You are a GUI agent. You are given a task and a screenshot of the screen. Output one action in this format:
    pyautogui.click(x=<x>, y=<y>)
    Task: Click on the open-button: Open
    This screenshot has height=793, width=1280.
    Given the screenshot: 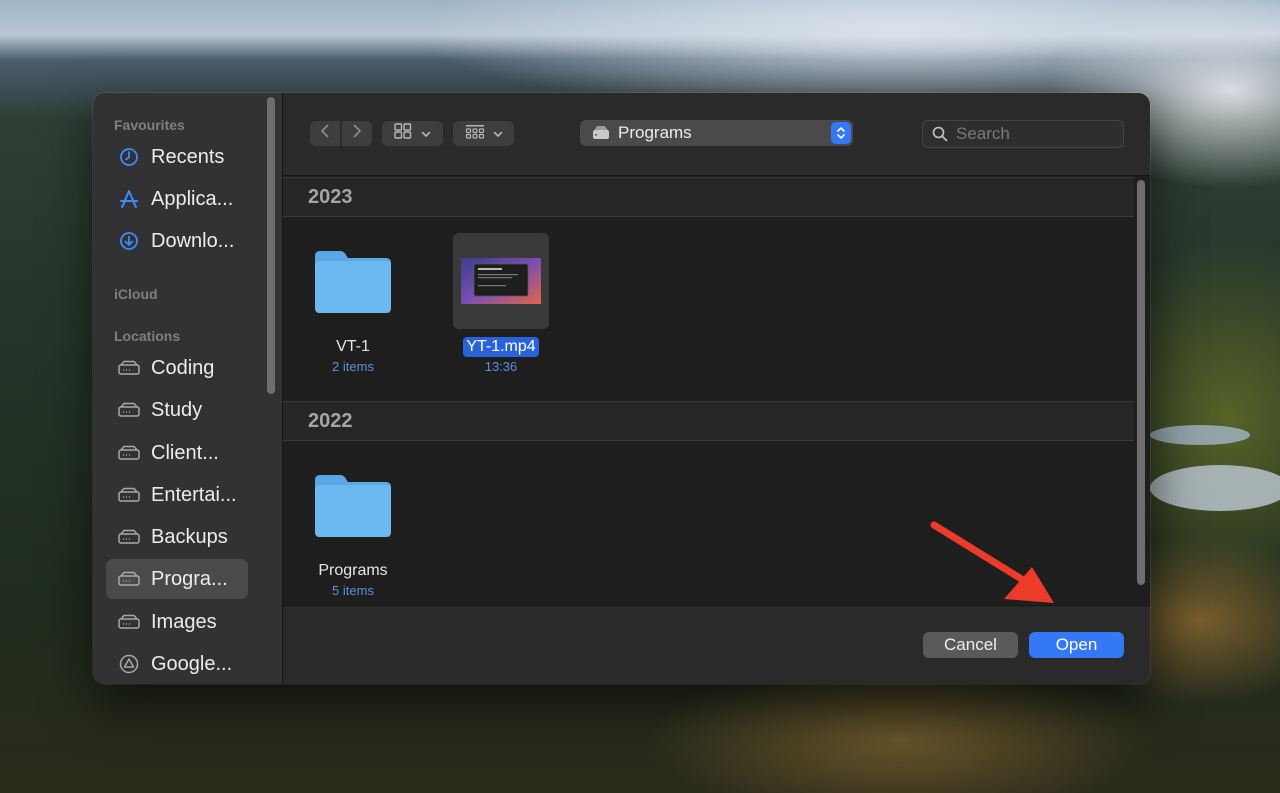 What is the action you would take?
    pyautogui.click(x=1076, y=645)
    